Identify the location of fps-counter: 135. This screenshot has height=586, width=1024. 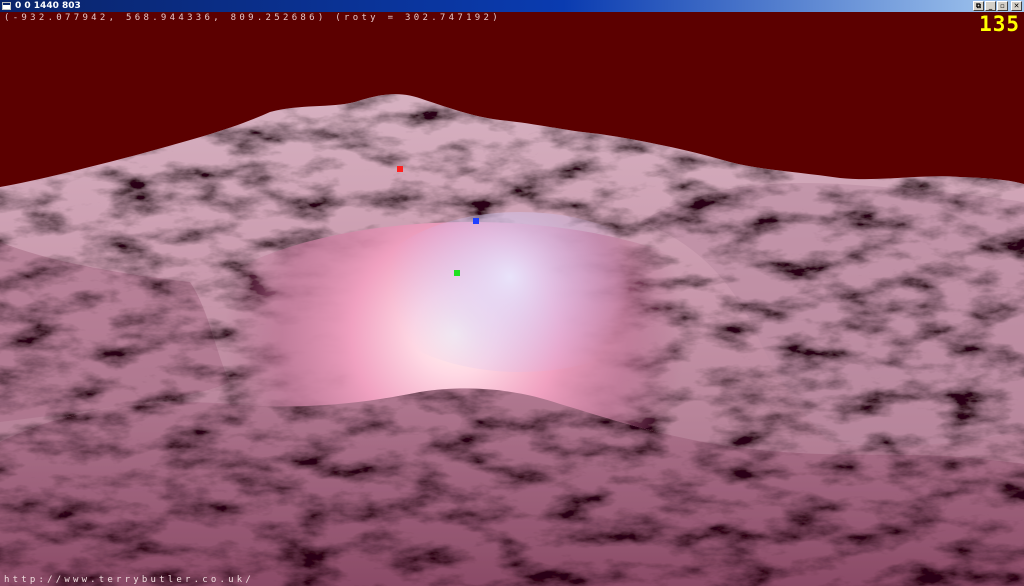
(999, 24).